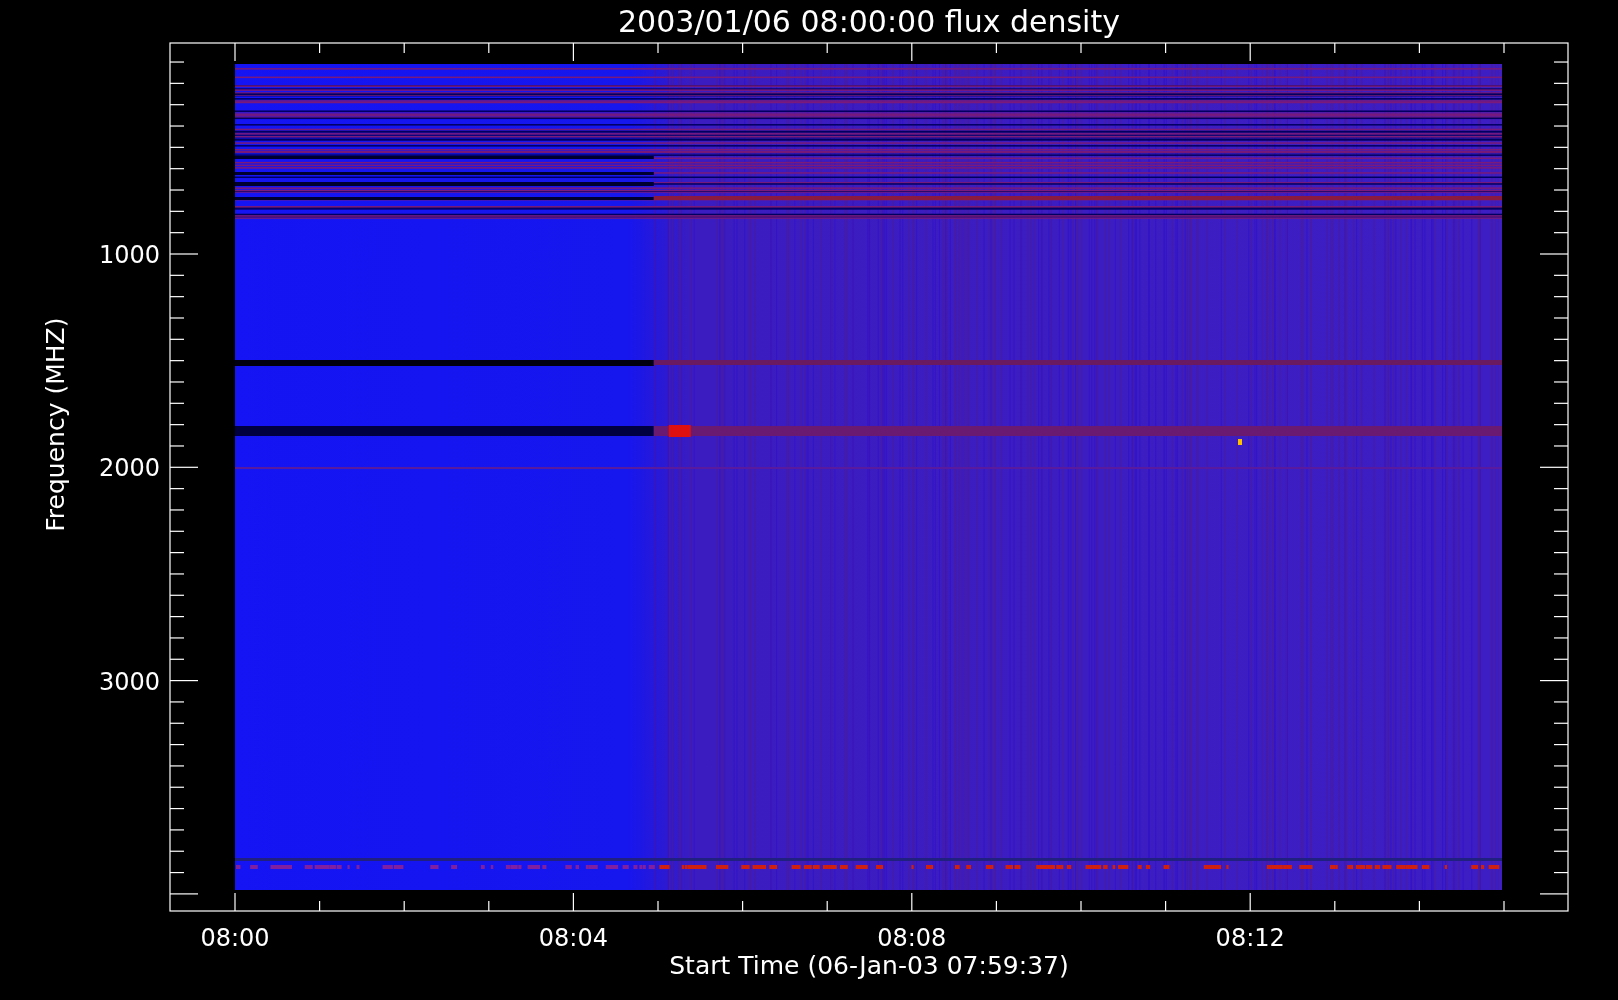 The height and width of the screenshot is (1000, 1618). I want to click on y-tick-label: 3000, so click(129, 681).